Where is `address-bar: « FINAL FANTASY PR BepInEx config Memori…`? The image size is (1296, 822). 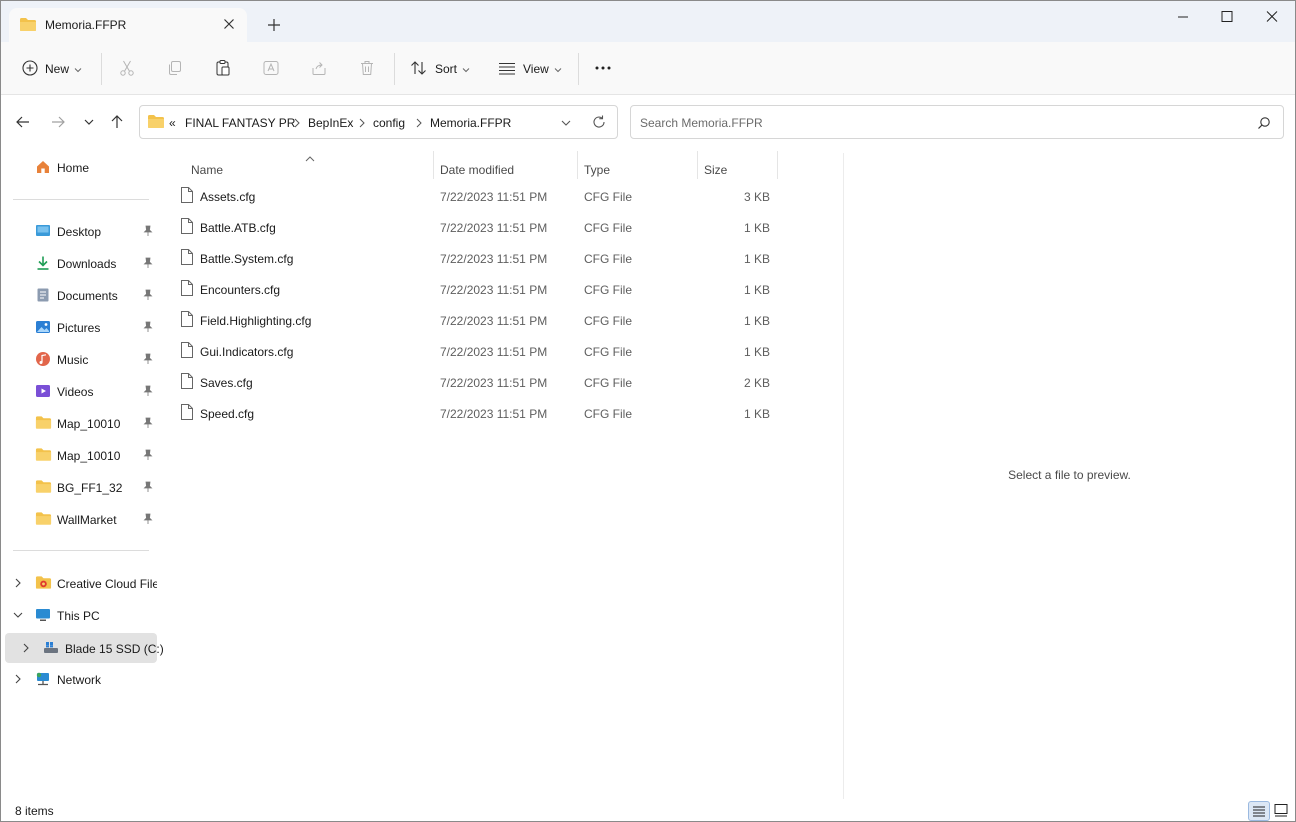 address-bar: « FINAL FANTASY PR BepInEx config Memori… is located at coordinates (378, 122).